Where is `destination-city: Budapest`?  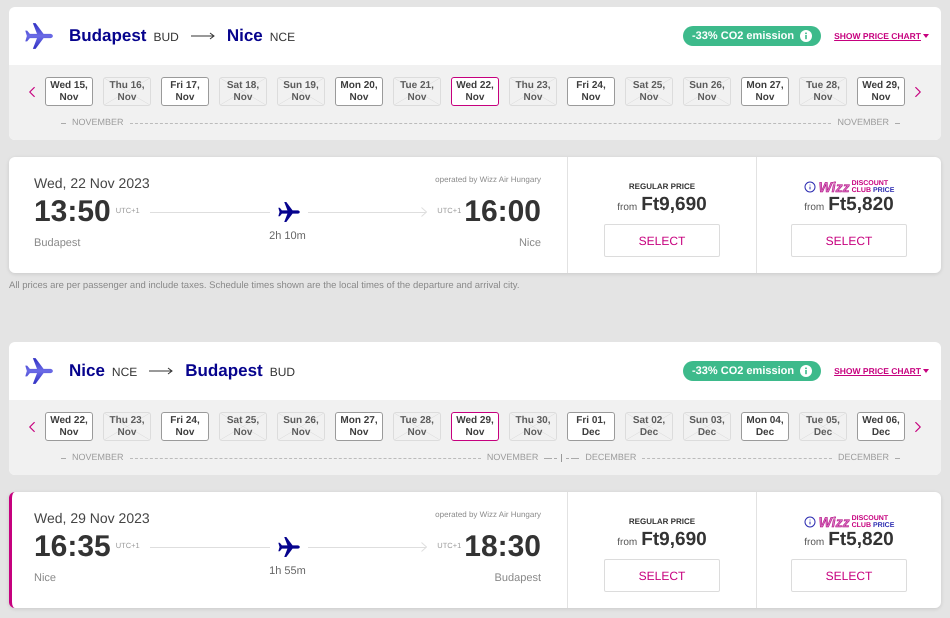 destination-city: Budapest is located at coordinates (224, 371).